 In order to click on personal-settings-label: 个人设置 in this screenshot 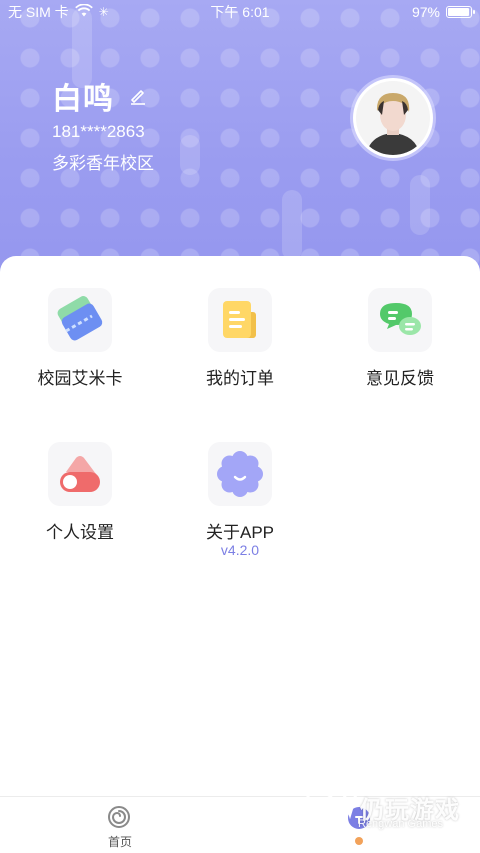, I will do `click(80, 532)`.